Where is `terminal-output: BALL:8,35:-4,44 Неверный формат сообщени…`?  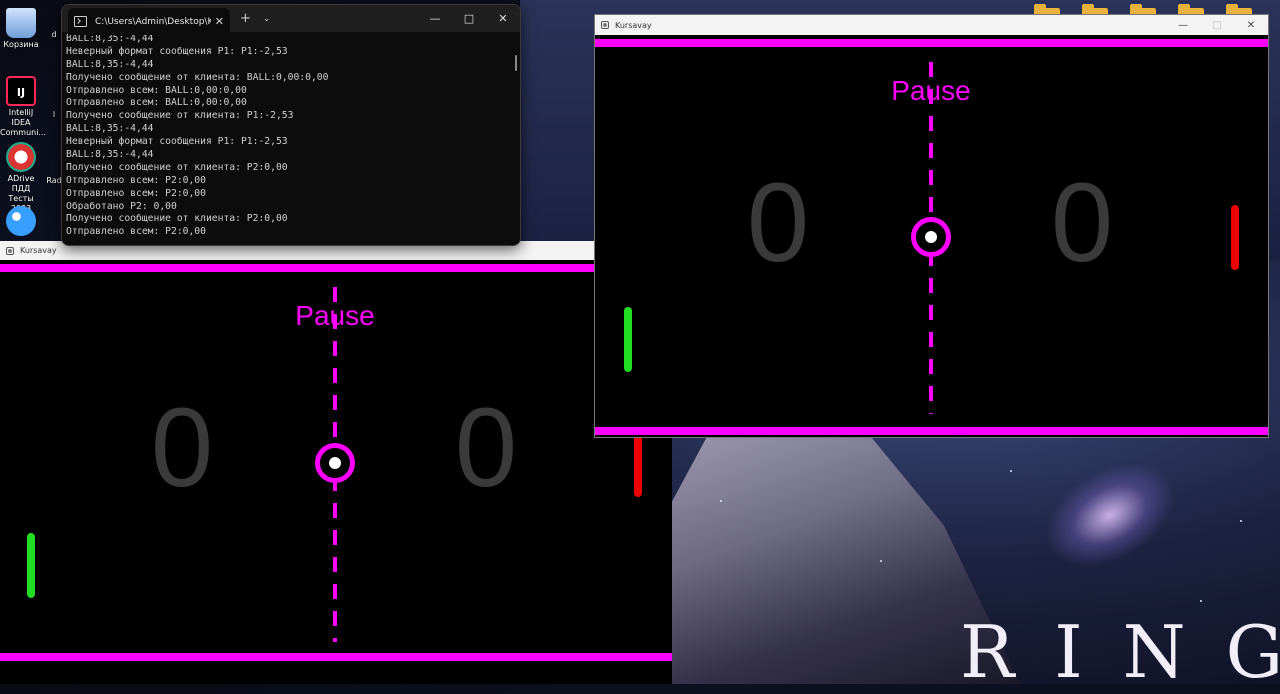
terminal-output: BALL:8,35:-4,44 Неверный формат сообщени… is located at coordinates (291, 135).